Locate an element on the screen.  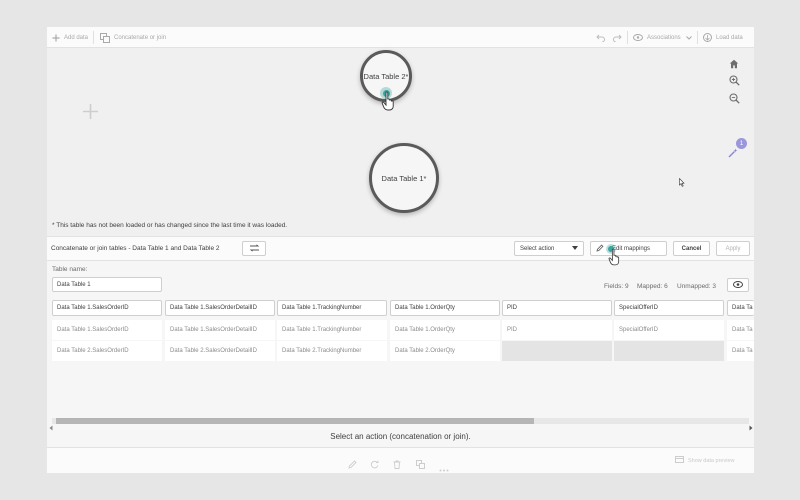
edit-mappings-button: Edit mappings is located at coordinates (628, 248).